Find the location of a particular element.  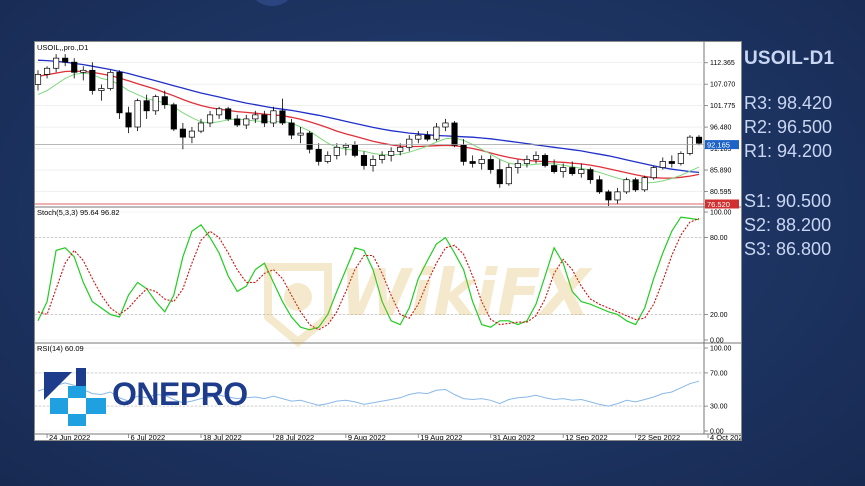

y-tick-label: 80.595 is located at coordinates (721, 192).